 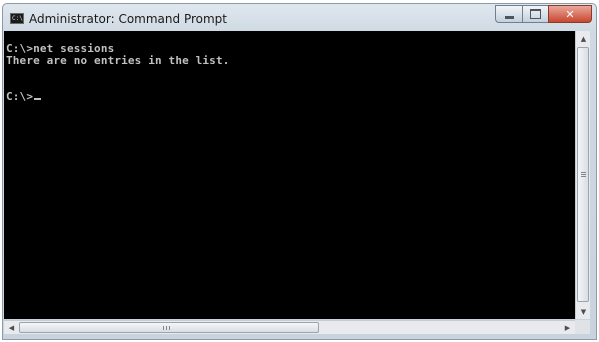 I want to click on maximize-button, so click(x=535, y=14).